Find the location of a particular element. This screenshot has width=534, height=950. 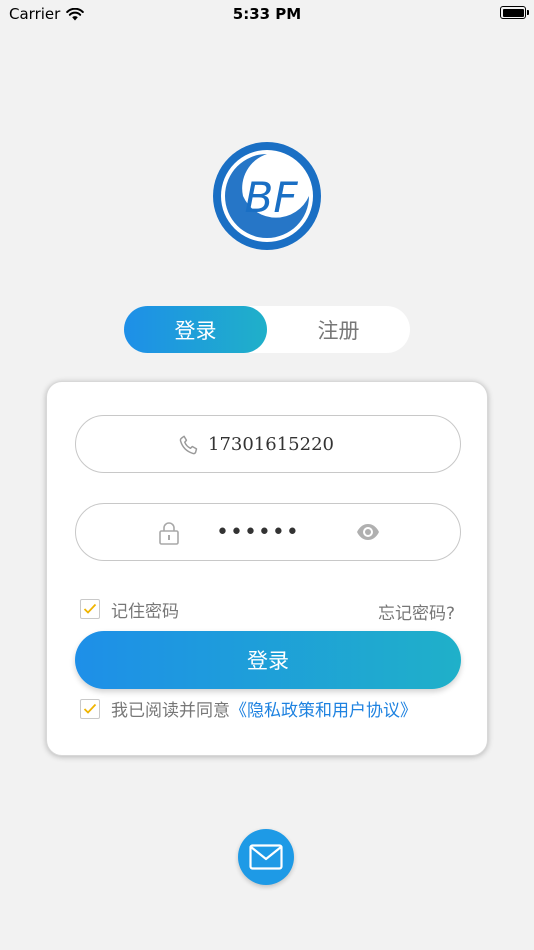

eye-icon is located at coordinates (368, 532).